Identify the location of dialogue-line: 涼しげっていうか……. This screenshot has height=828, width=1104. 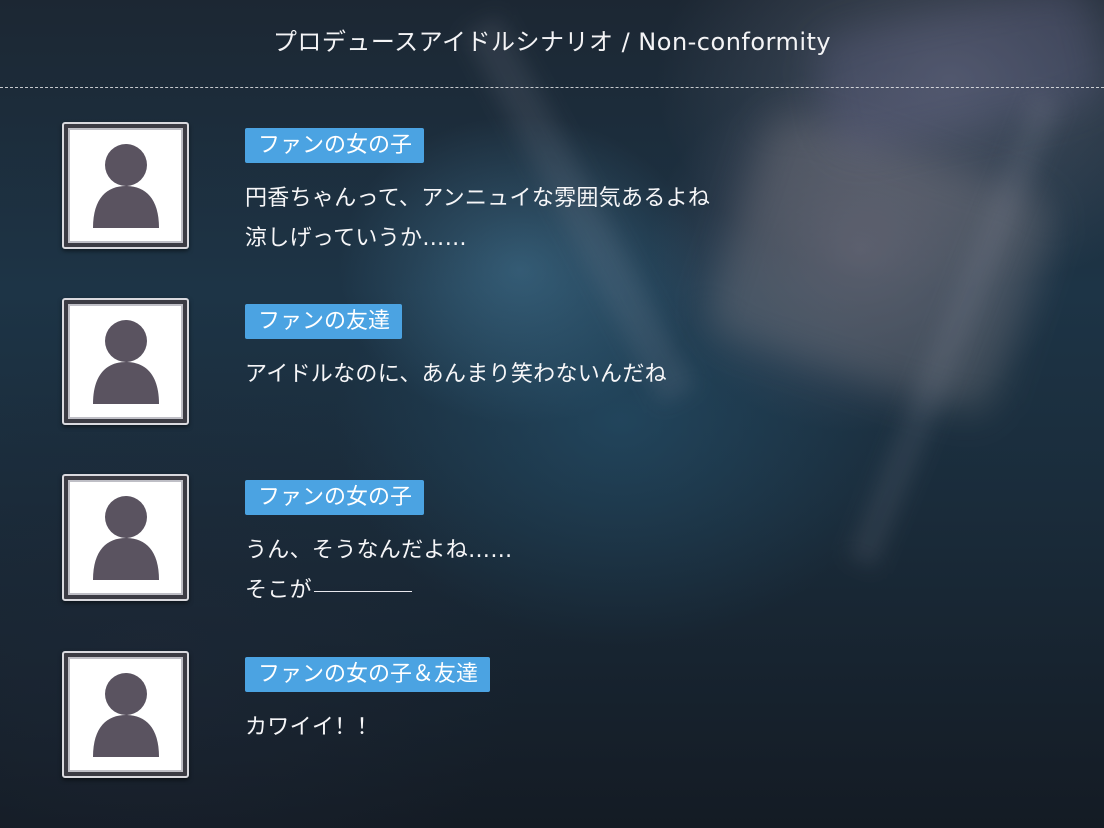
(356, 238).